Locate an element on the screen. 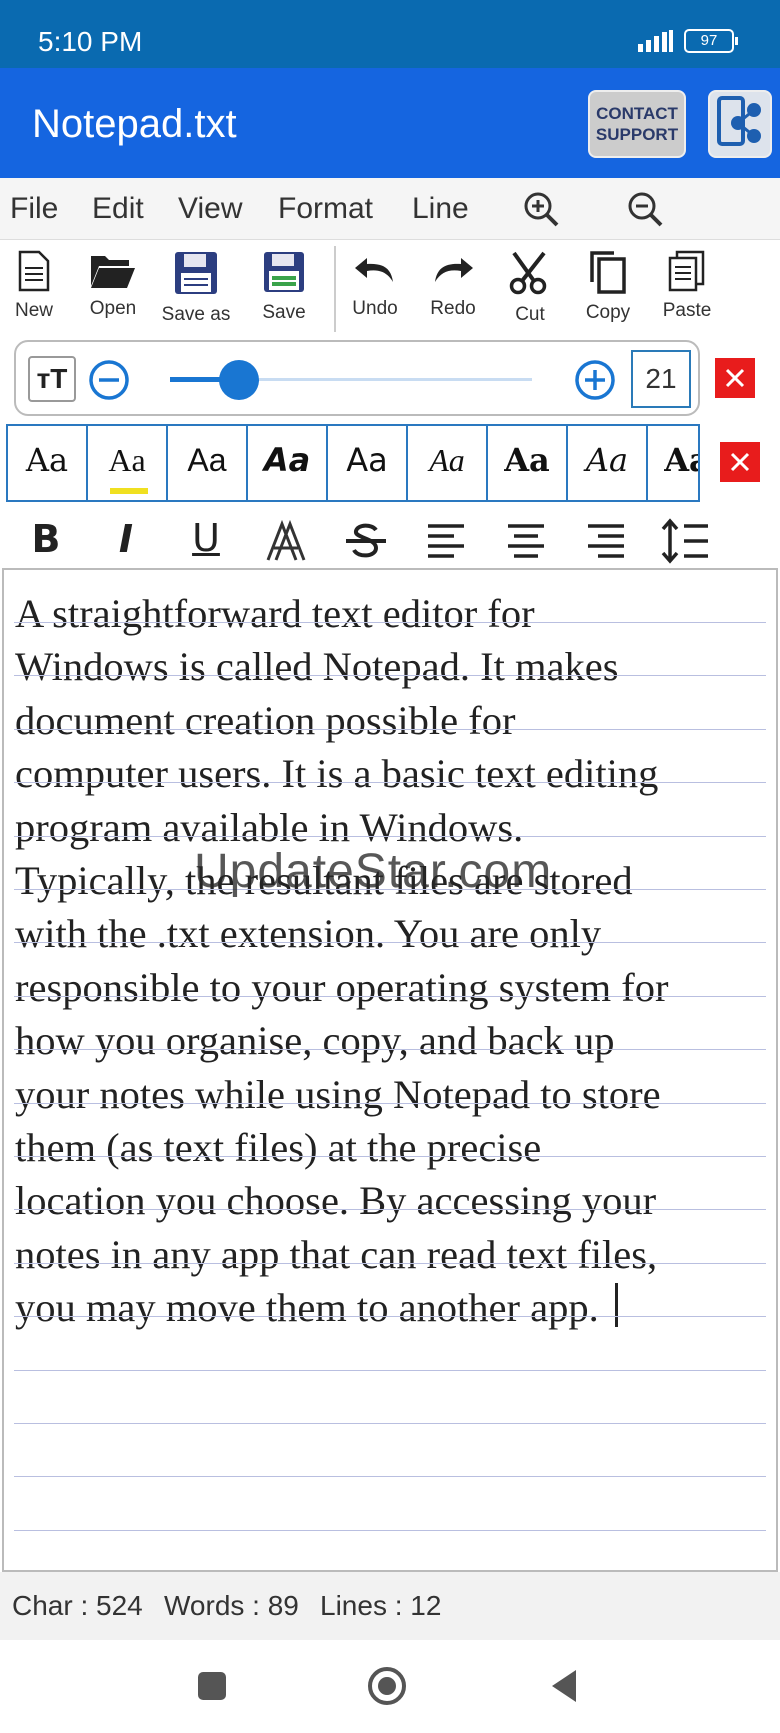 Image resolution: width=780 pixels, height=1733 pixels. align-left-icon is located at coordinates (446, 541).